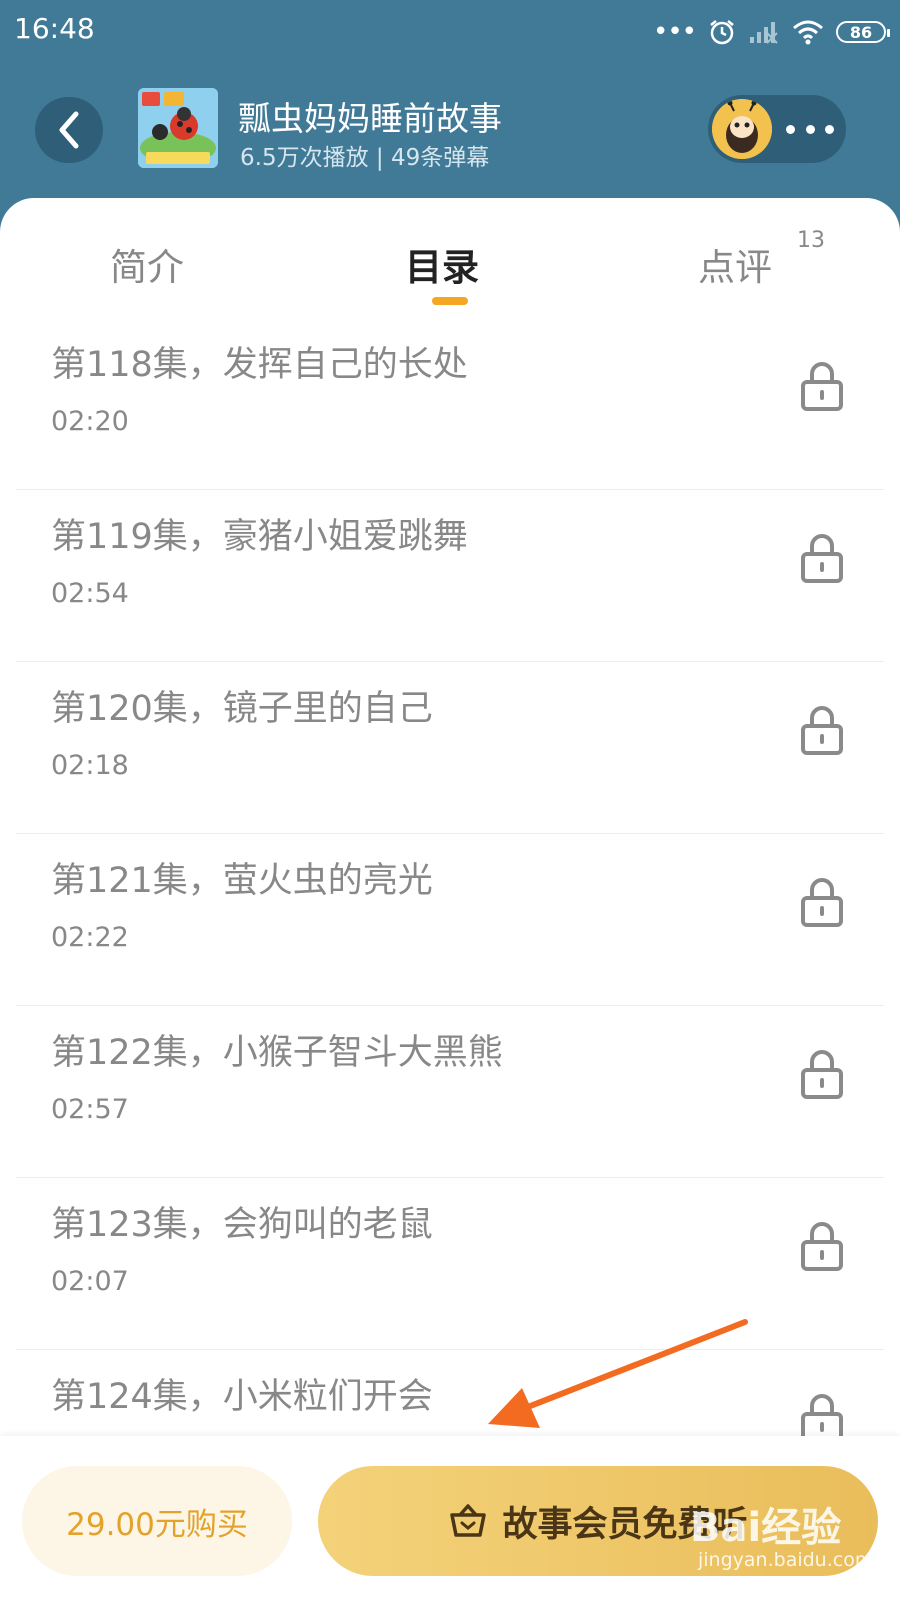 This screenshot has width=900, height=1600. I want to click on back-button, so click(69, 130).